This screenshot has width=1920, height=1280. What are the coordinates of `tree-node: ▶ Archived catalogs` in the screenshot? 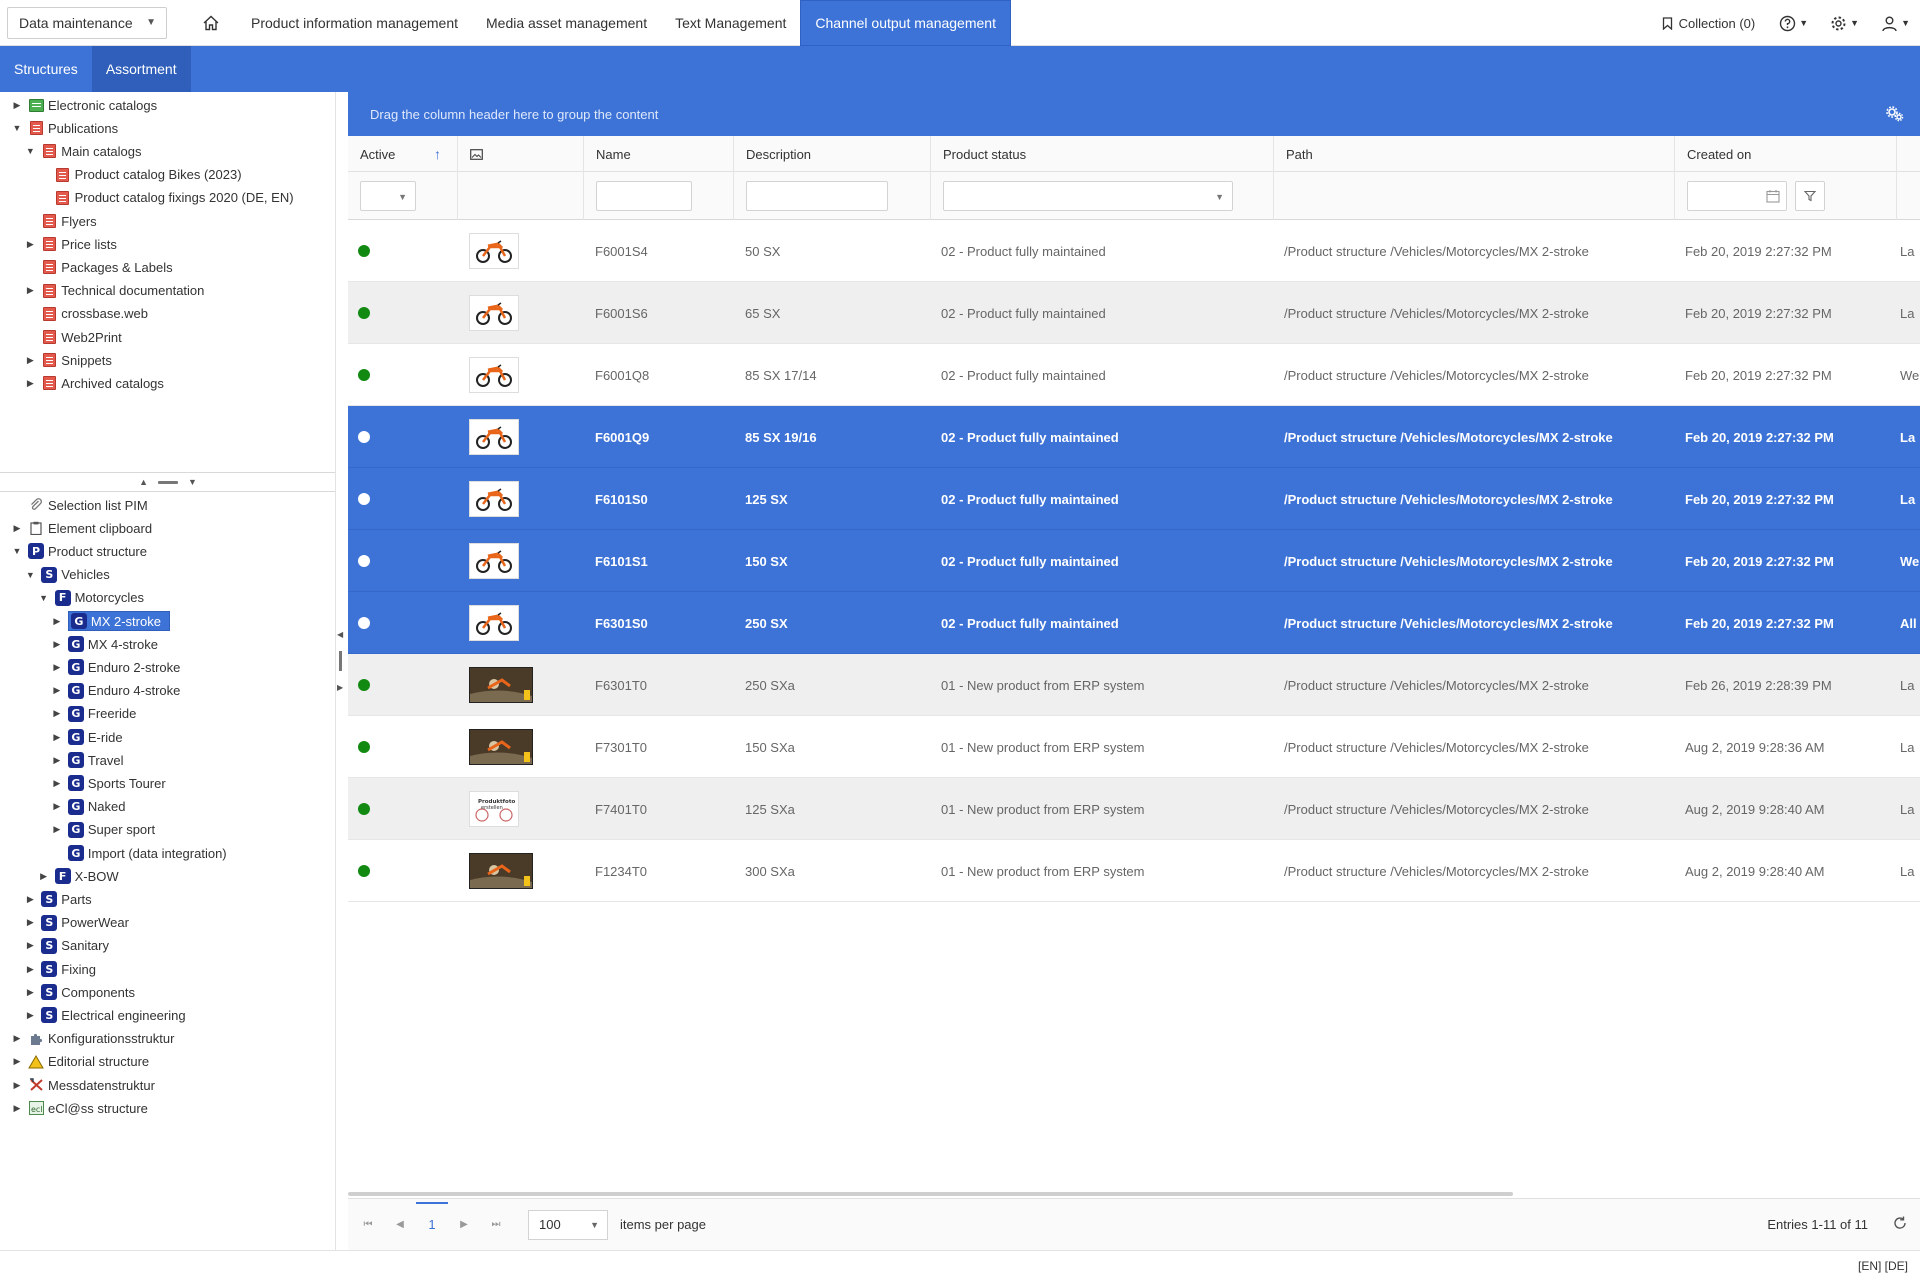 It's located at (94, 383).